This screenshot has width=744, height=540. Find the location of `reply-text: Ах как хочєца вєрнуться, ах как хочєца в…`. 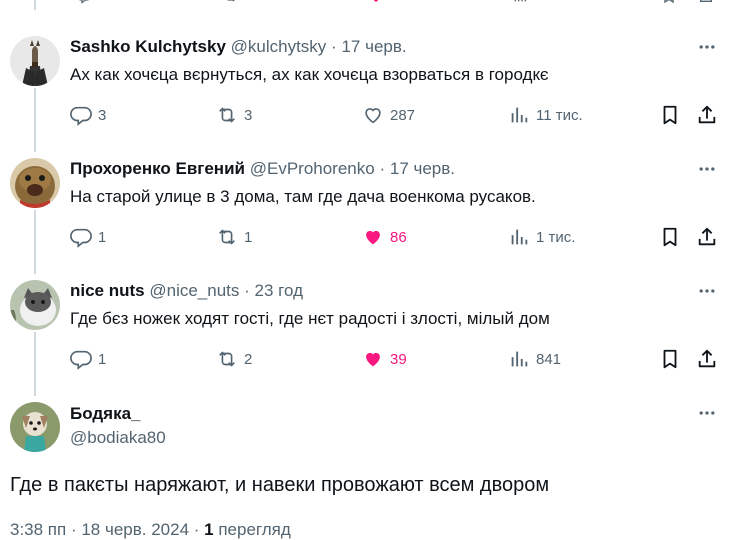

reply-text: Ах как хочєца вєрнуться, ах как хочєца в… is located at coordinates (309, 74).